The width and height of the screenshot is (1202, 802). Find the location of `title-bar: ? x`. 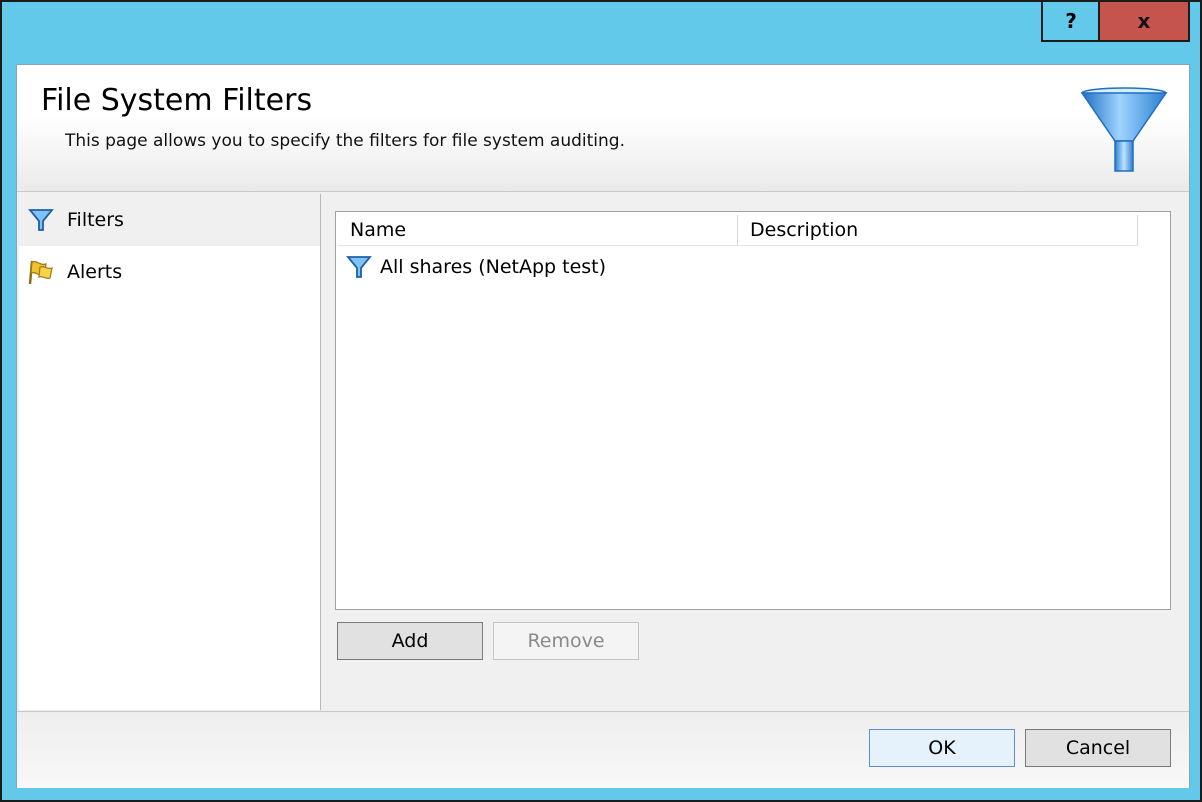

title-bar: ? x is located at coordinates (601, 25).